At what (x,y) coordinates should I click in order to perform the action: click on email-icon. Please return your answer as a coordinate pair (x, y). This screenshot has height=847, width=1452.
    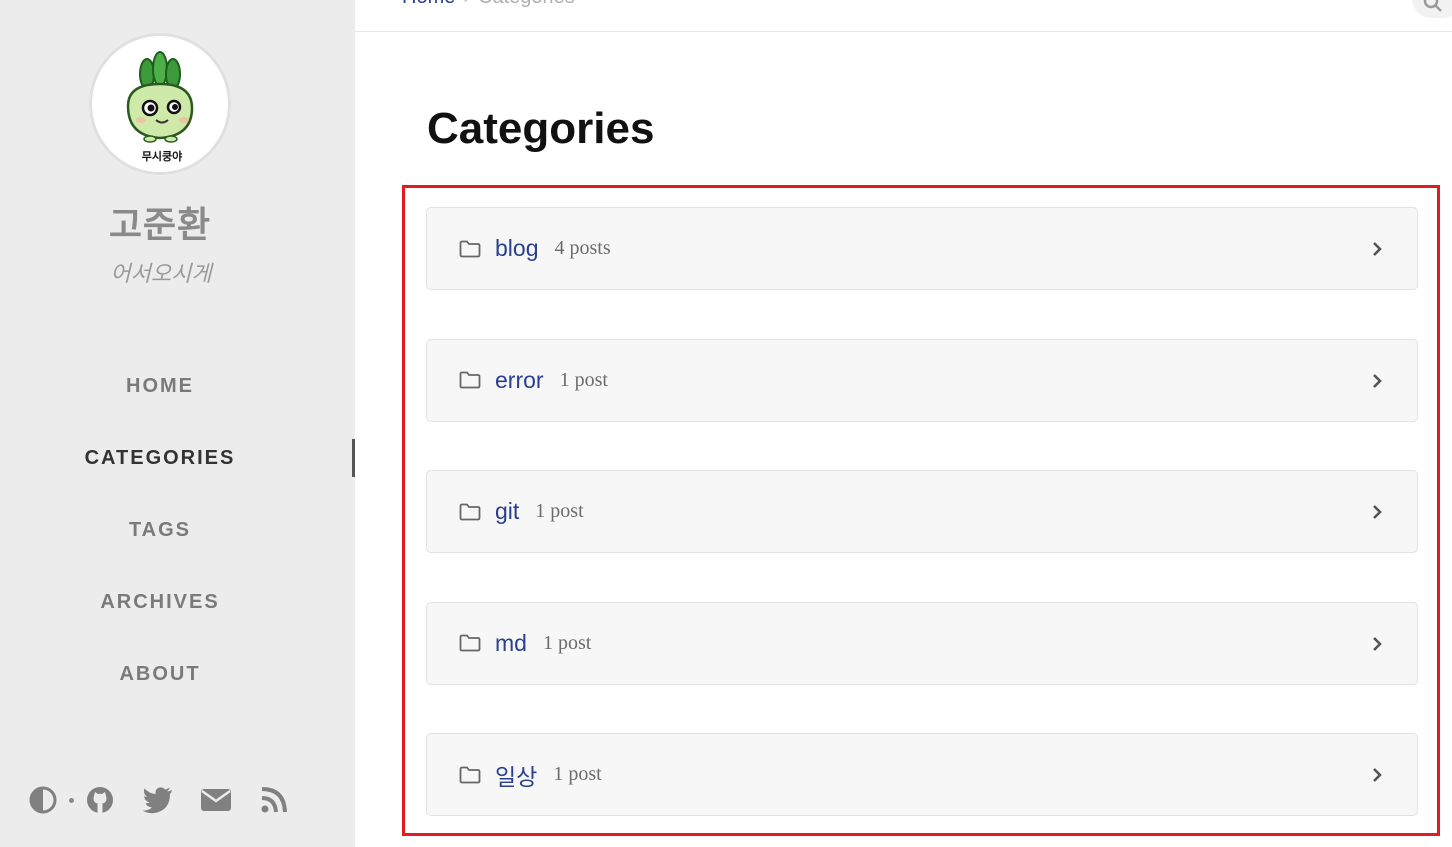
    Looking at the image, I should click on (216, 800).